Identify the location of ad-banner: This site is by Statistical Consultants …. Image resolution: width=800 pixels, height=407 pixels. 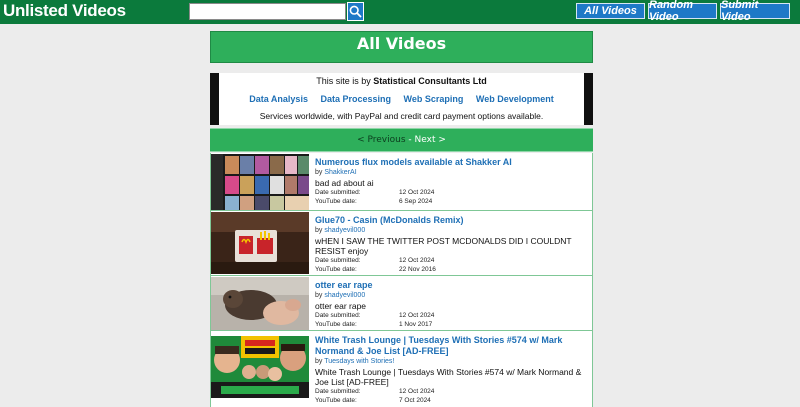
(401, 99).